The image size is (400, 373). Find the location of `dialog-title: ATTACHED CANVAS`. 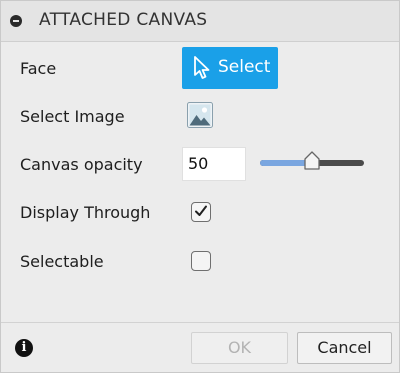

dialog-title: ATTACHED CANVAS is located at coordinates (123, 20).